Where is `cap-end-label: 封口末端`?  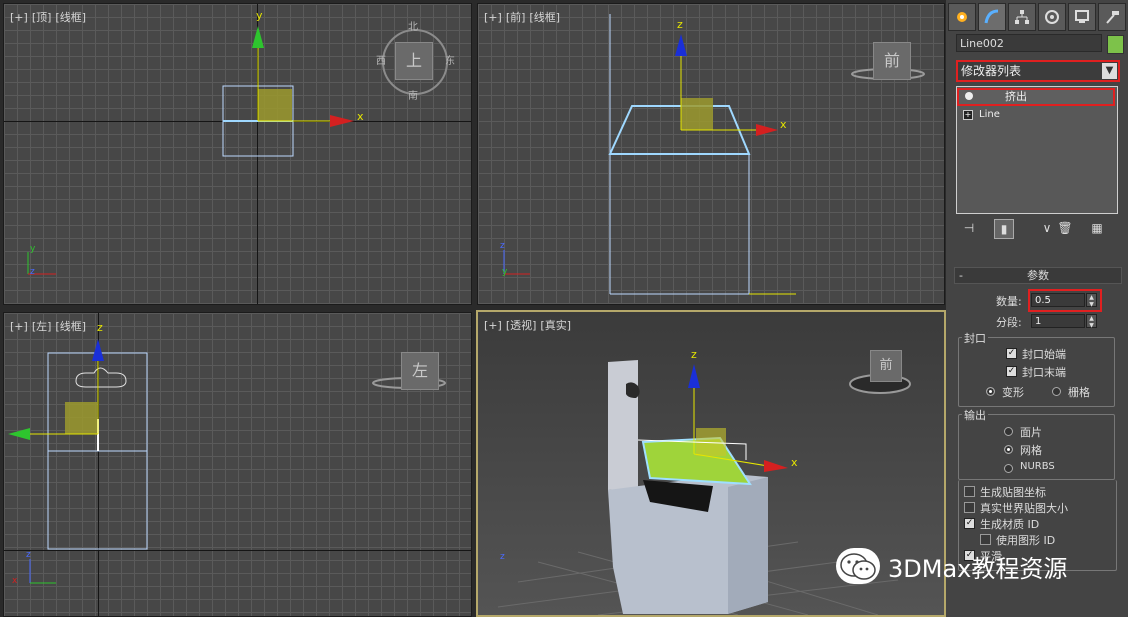 cap-end-label: 封口末端 is located at coordinates (1044, 372).